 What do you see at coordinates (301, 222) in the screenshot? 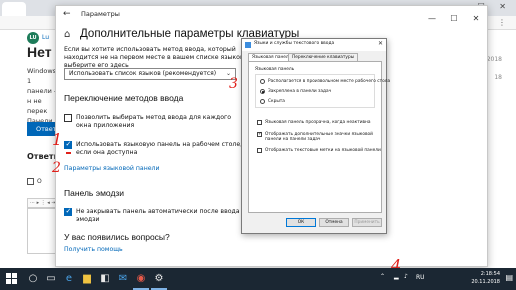
I see `ok-button: ОК` at bounding box center [301, 222].